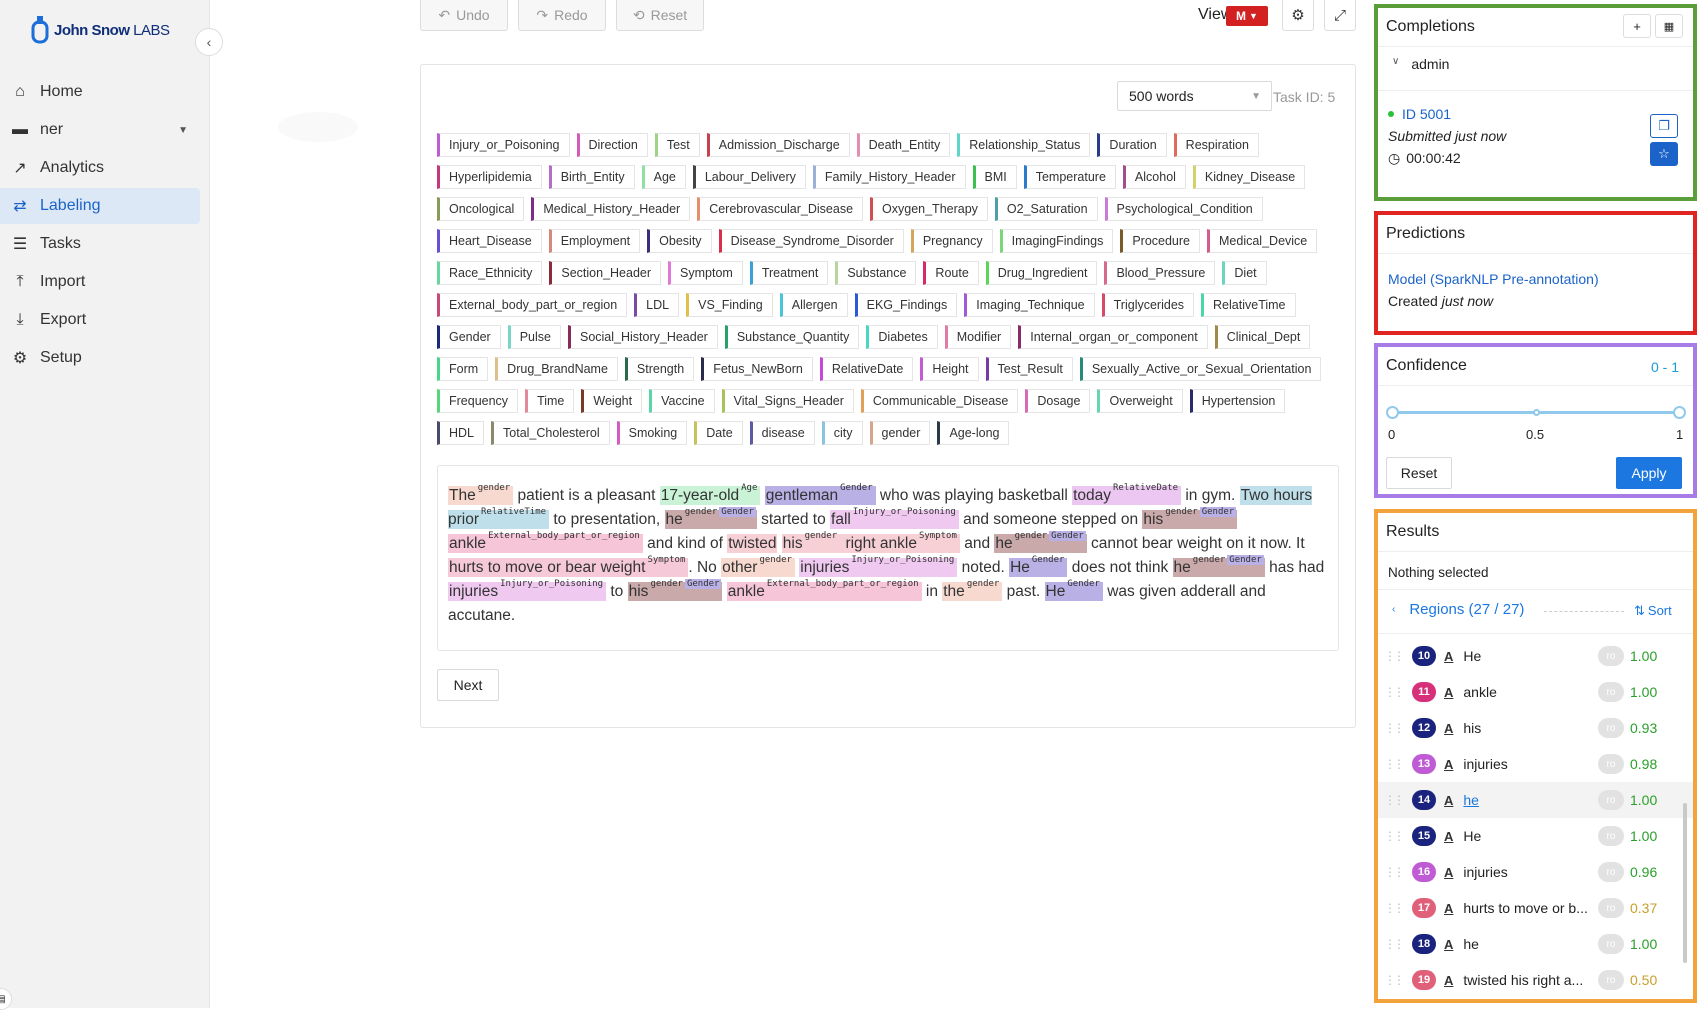  I want to click on label-chip: Diabetes, so click(902, 337).